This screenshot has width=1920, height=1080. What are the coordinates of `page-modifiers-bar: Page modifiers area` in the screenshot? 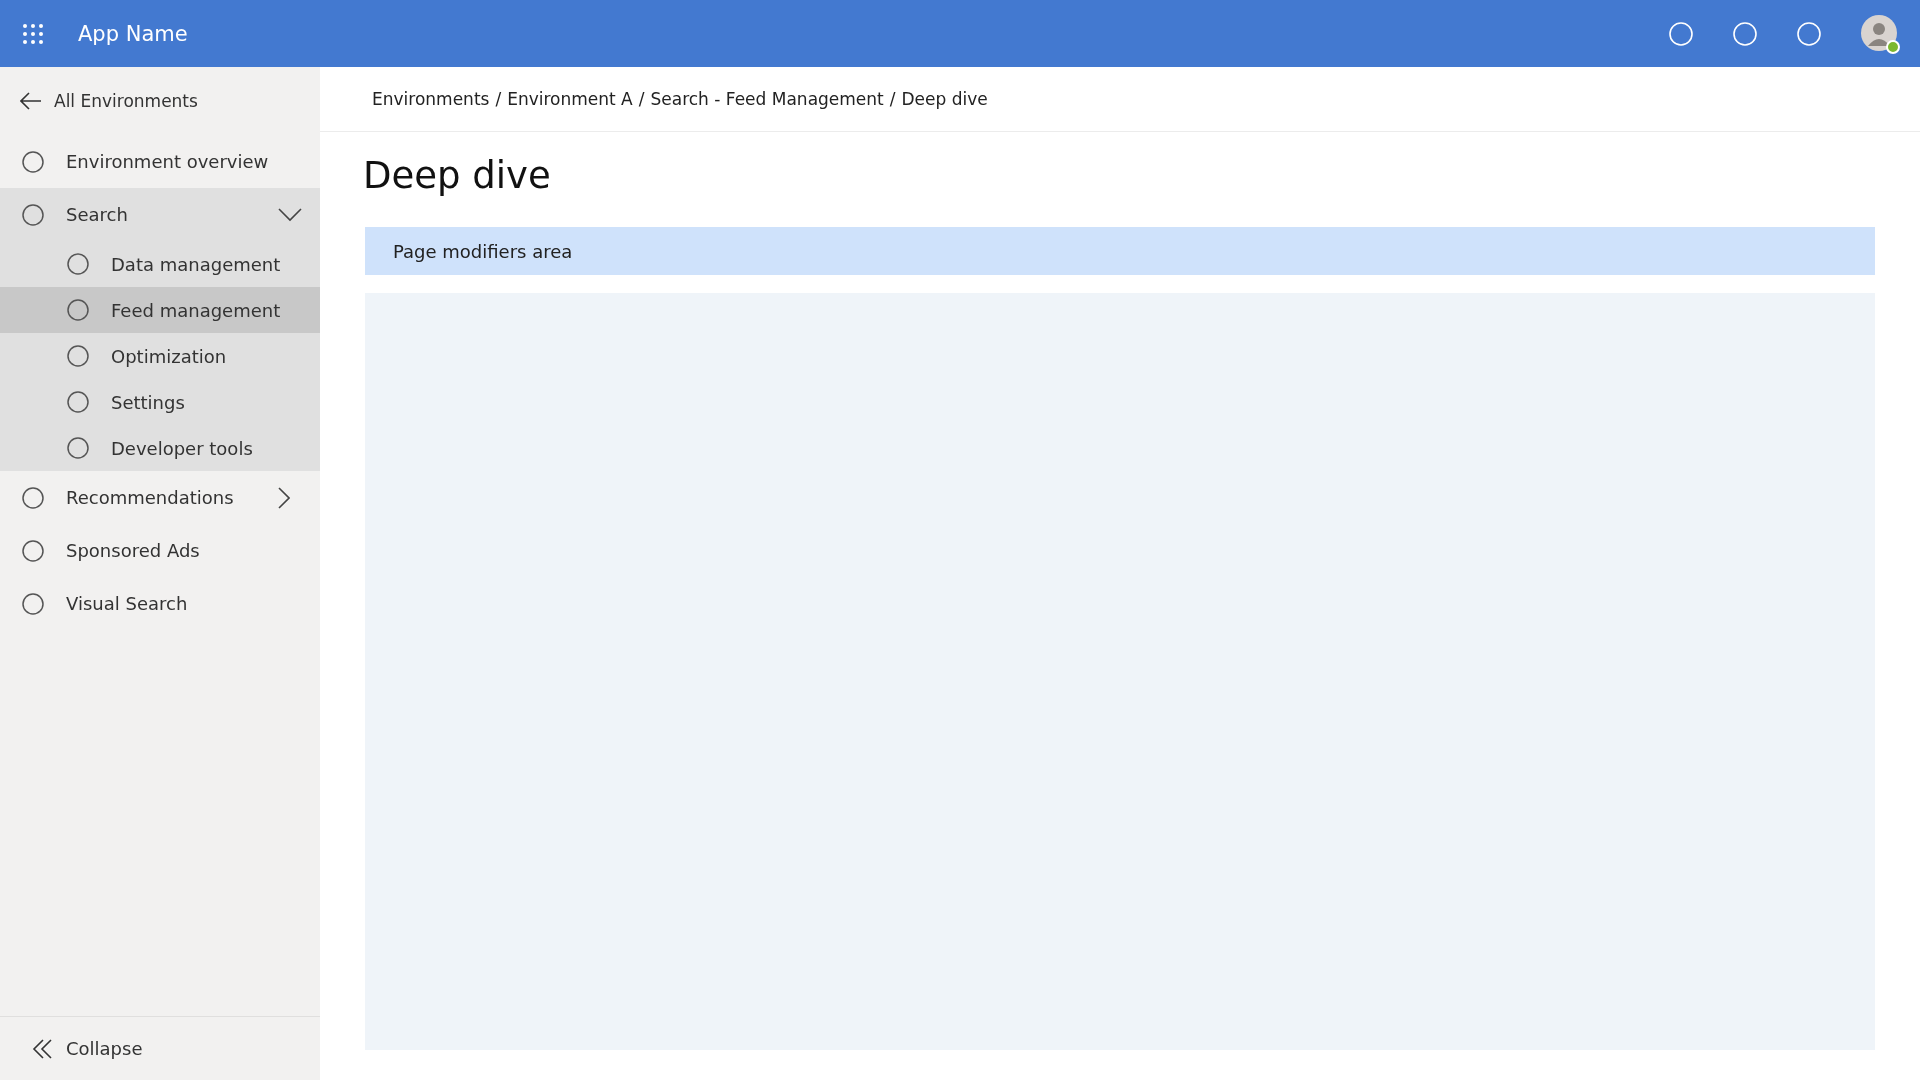 It's located at (1120, 251).